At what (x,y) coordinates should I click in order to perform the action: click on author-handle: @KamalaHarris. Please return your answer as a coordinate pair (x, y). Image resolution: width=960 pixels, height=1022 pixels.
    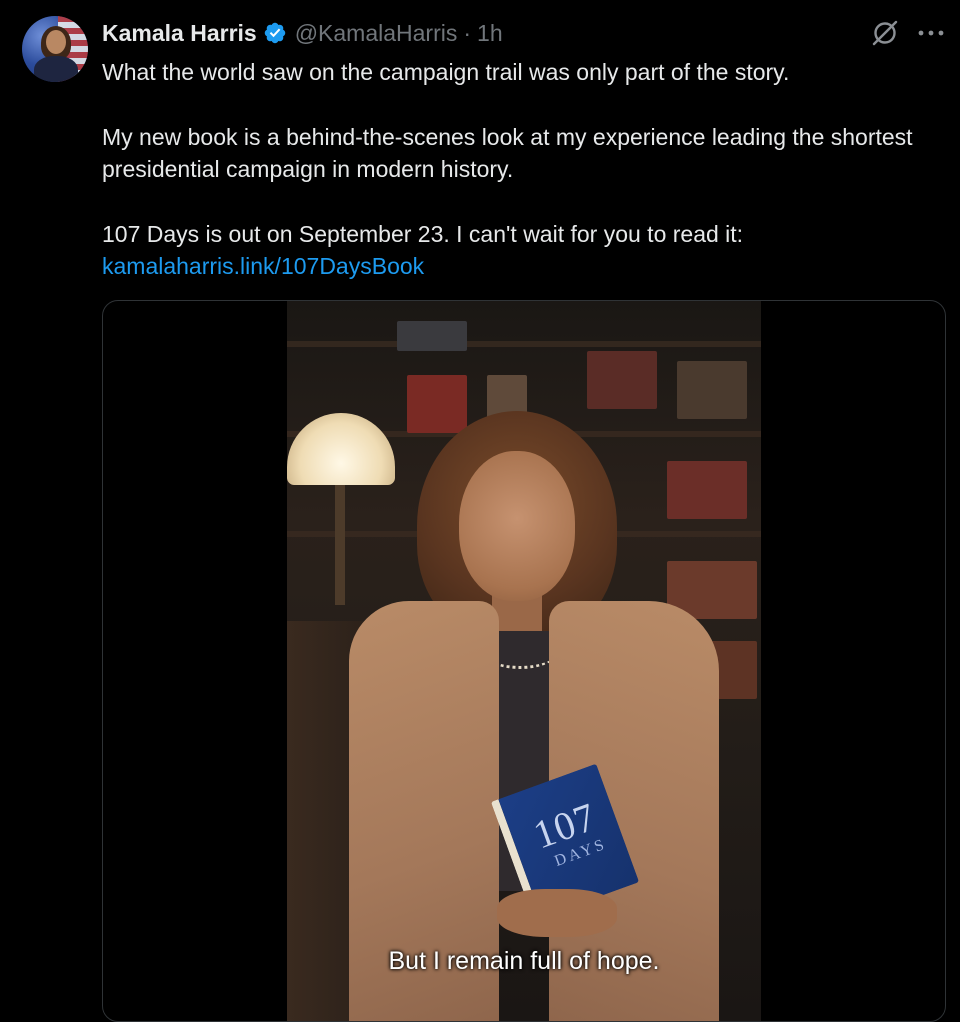
    Looking at the image, I should click on (376, 33).